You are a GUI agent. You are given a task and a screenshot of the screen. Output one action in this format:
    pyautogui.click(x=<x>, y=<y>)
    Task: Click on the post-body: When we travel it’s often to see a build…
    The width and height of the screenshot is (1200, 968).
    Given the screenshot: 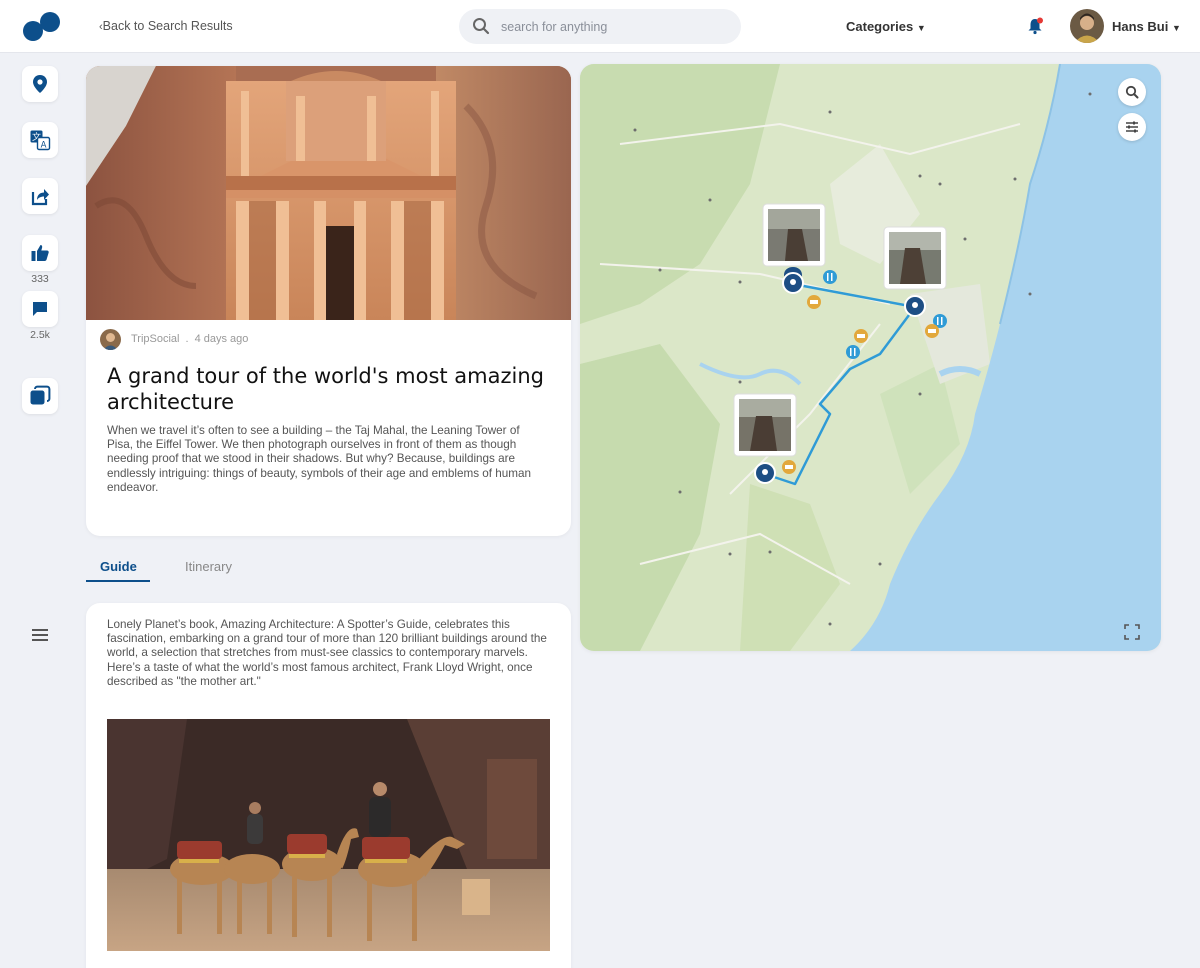 What is the action you would take?
    pyautogui.click(x=319, y=459)
    